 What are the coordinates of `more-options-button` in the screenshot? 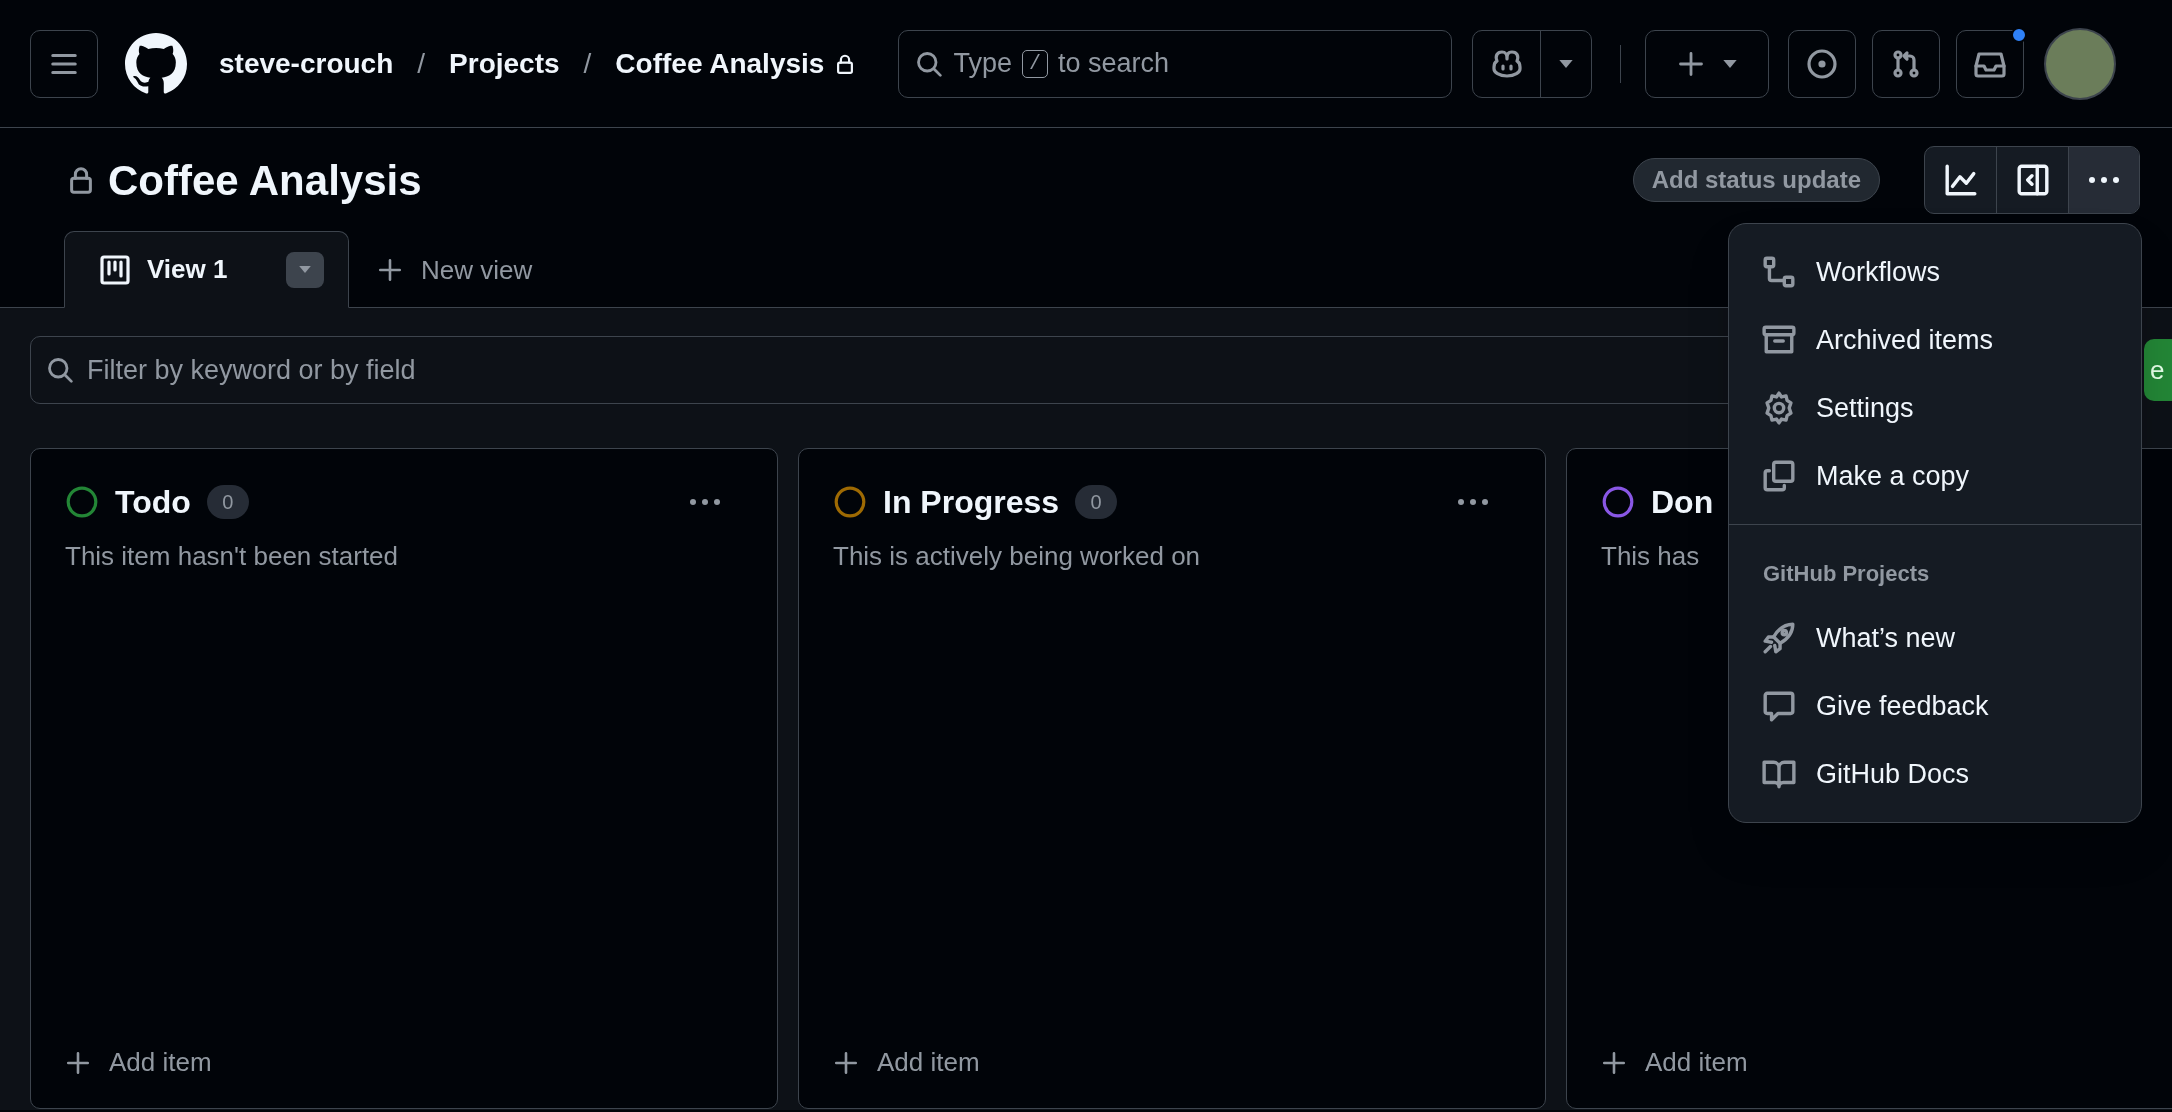 It's located at (2104, 180).